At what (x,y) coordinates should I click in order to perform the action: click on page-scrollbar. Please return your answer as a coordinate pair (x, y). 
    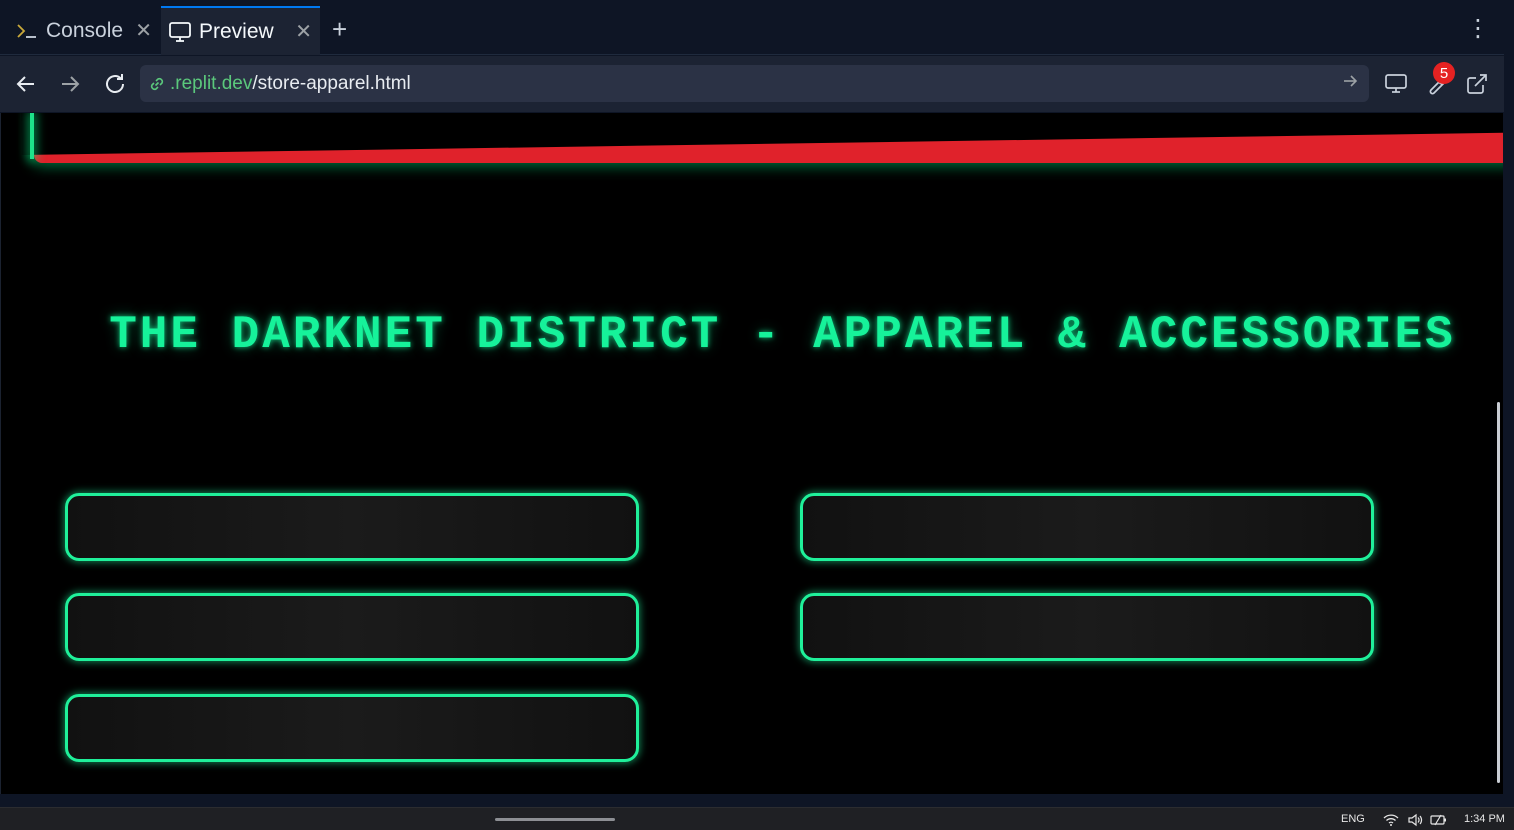
    Looking at the image, I should click on (1498, 592).